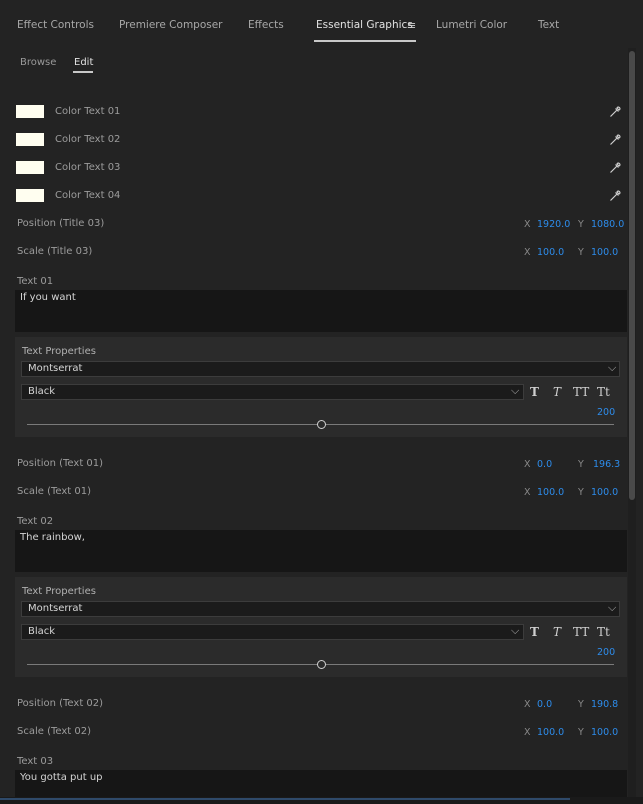 The width and height of the screenshot is (643, 804). I want to click on scale-text02-label: Scale (Text 02), so click(54, 731).